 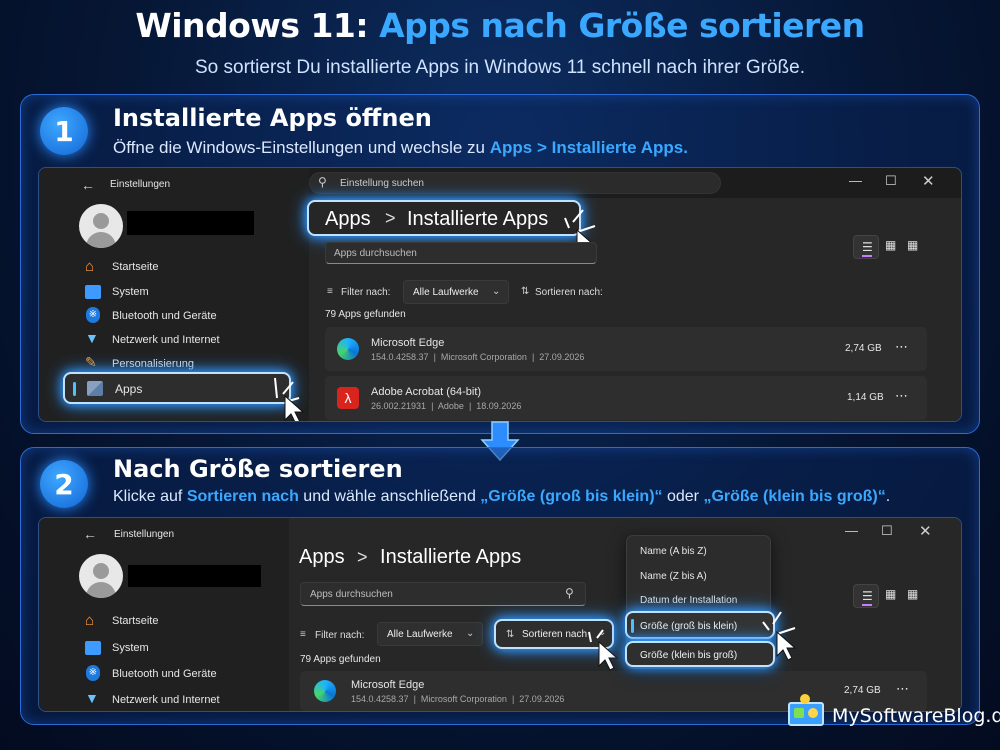 What do you see at coordinates (129, 389) in the screenshot?
I see `sidebar-item-label: Apps` at bounding box center [129, 389].